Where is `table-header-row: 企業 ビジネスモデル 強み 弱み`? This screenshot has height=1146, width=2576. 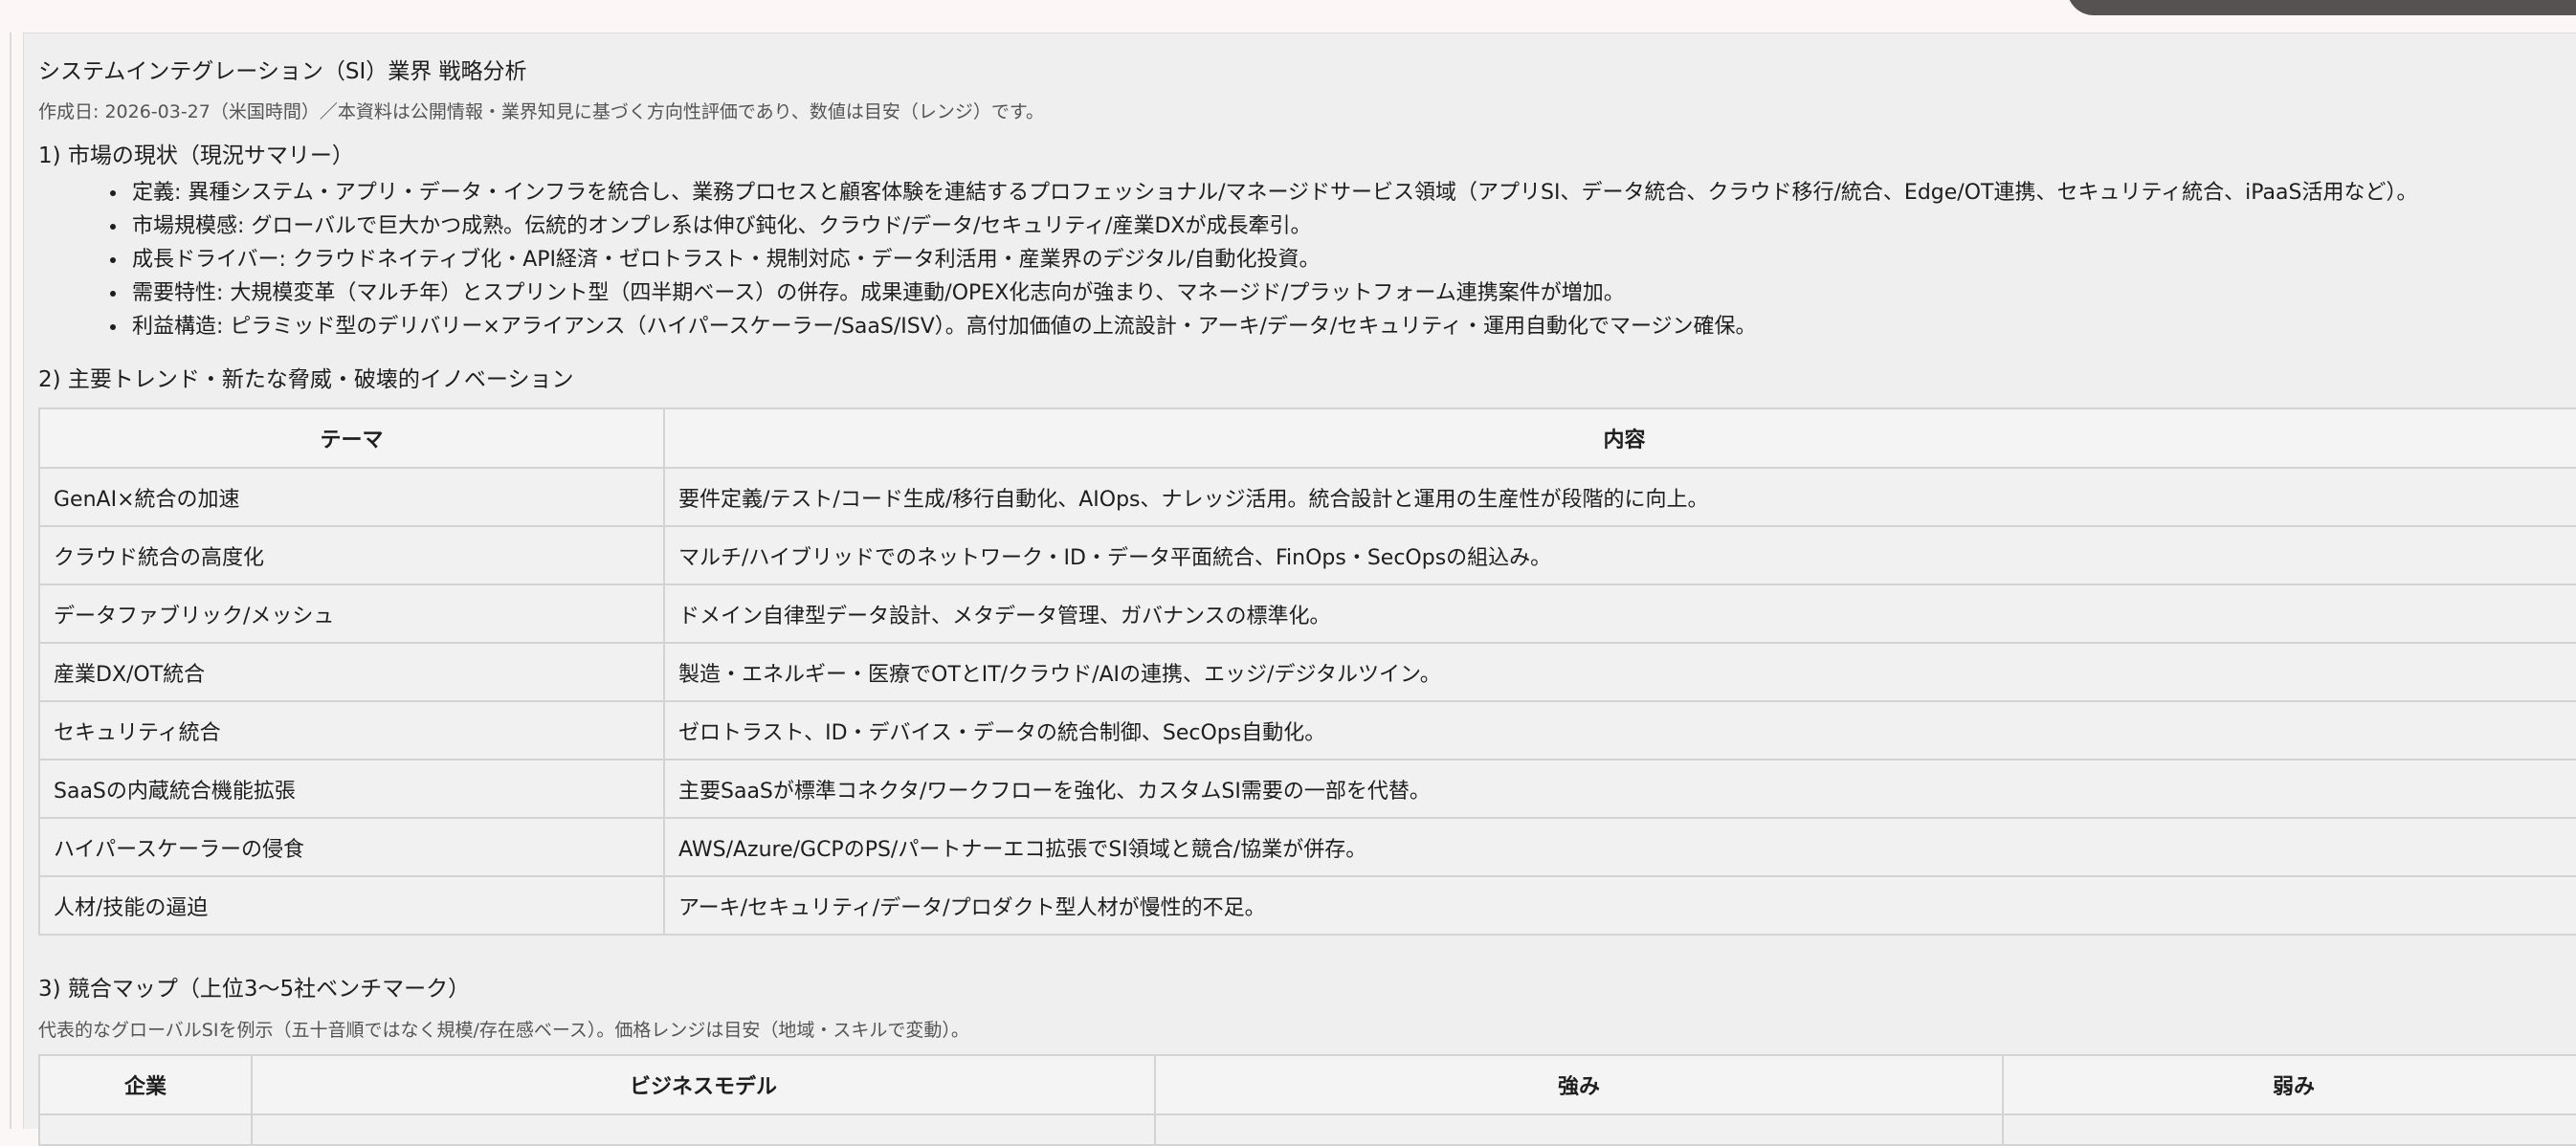
table-header-row: 企業 ビジネスモデル 強み 弱み is located at coordinates (1307, 1084).